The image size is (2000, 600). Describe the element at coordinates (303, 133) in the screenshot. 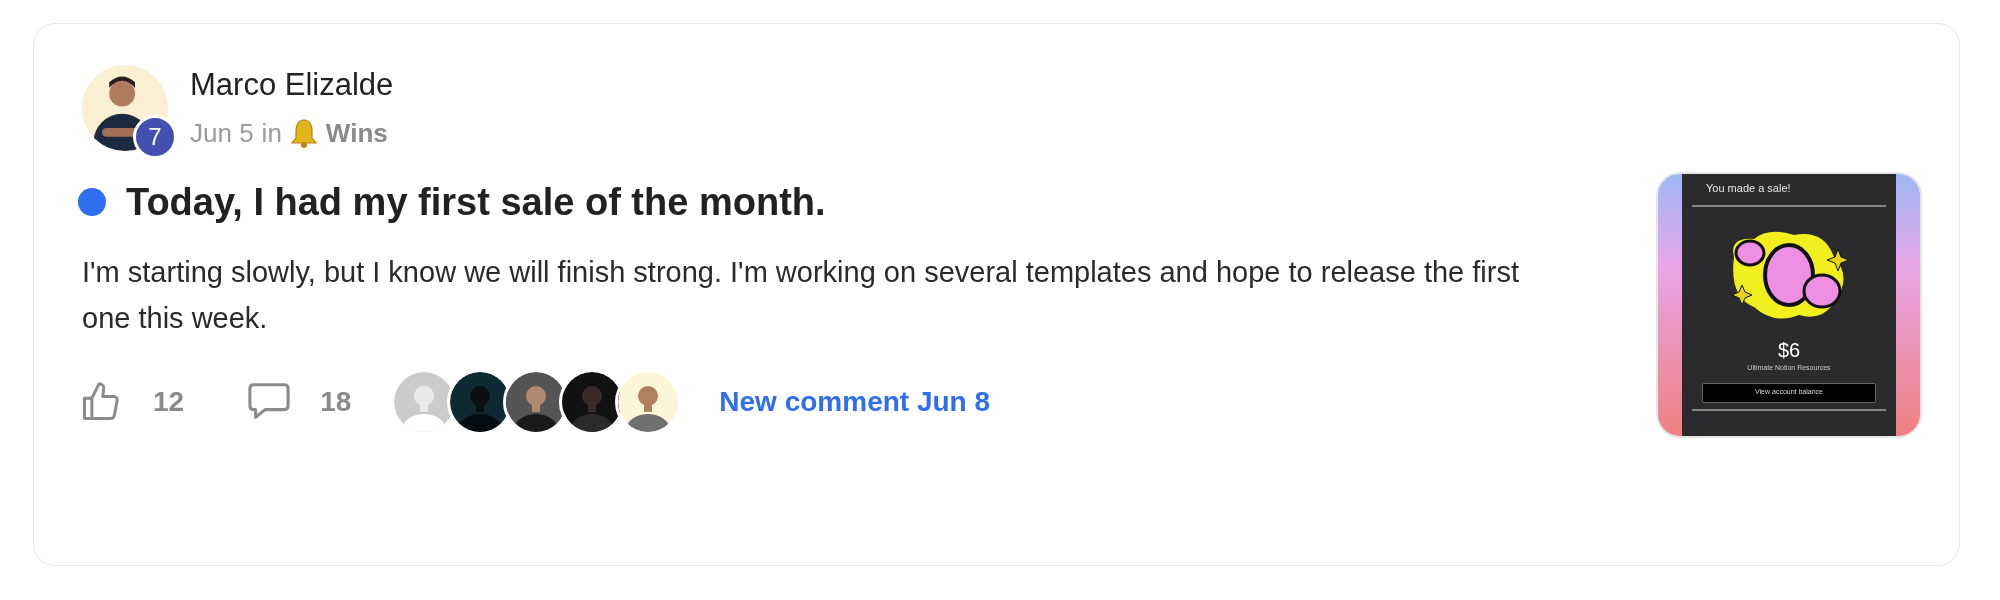

I see `bell-icon` at that location.